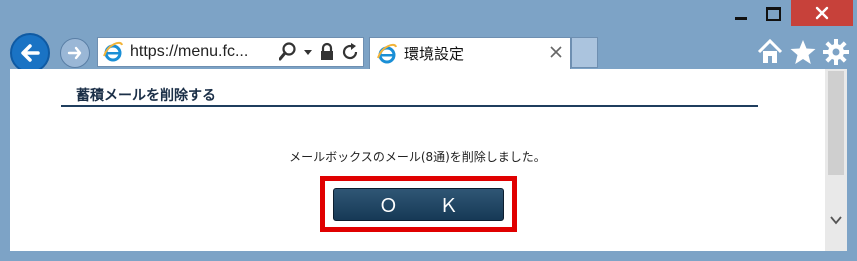 The height and width of the screenshot is (261, 857). I want to click on close-window-button, so click(822, 13).